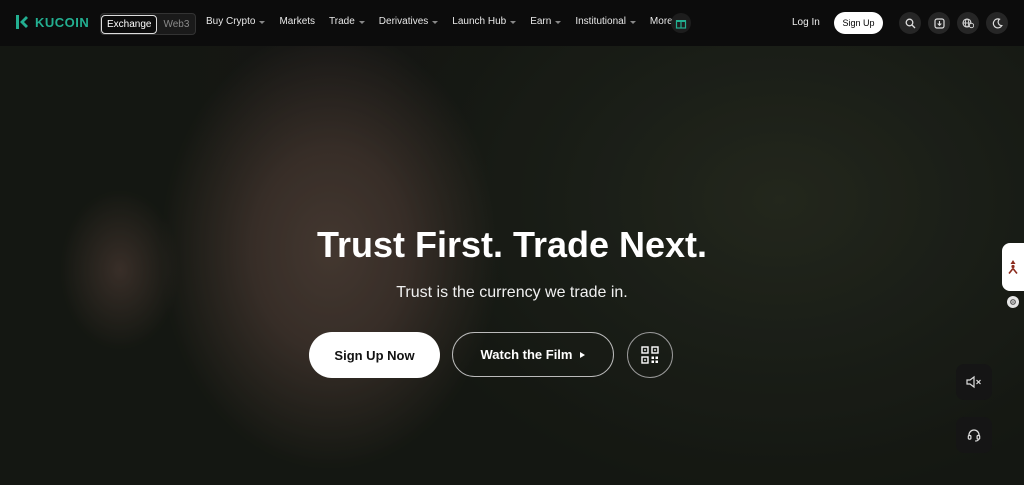 Image resolution: width=1024 pixels, height=485 pixels. Describe the element at coordinates (62, 22) in the screenshot. I see `logo-text: KUCOIN` at that location.